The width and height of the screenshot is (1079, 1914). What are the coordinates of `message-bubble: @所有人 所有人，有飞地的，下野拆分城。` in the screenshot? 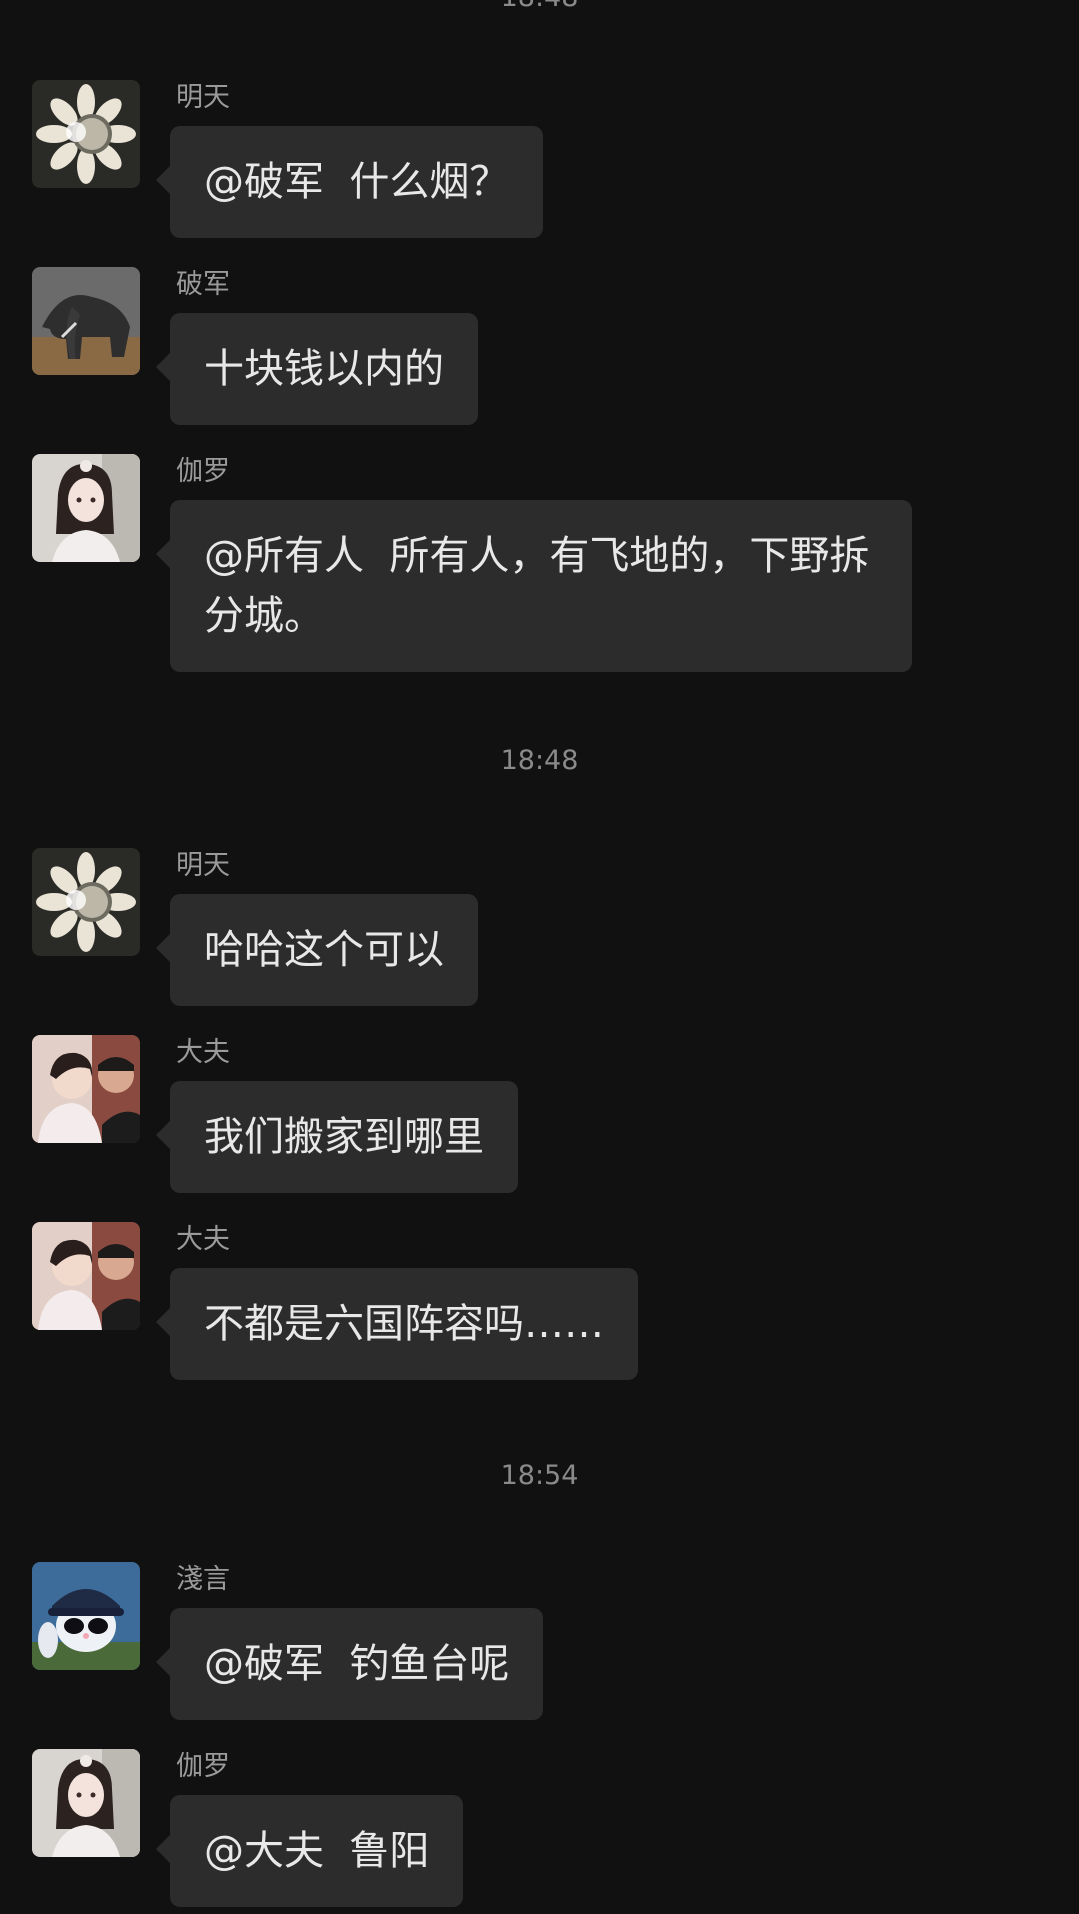 It's located at (534, 586).